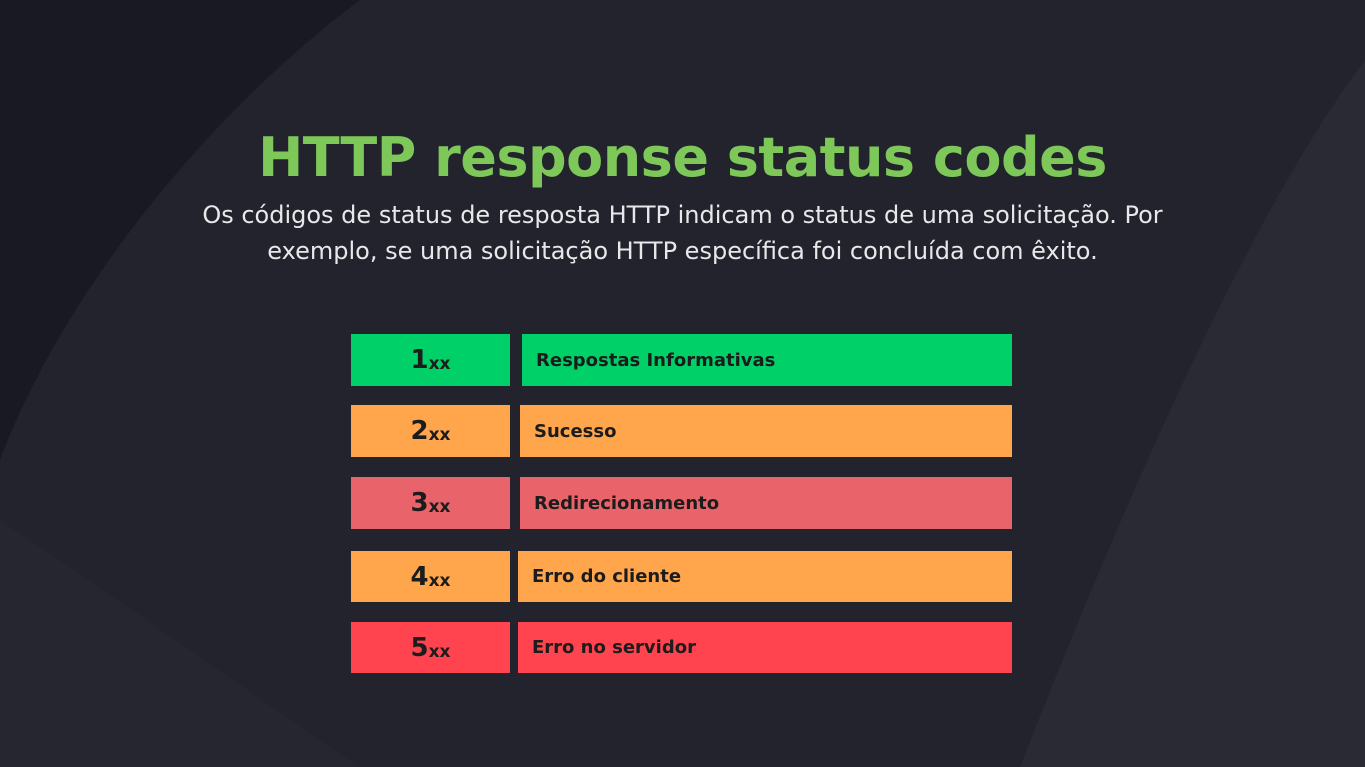 The height and width of the screenshot is (767, 1365). Describe the element at coordinates (607, 576) in the screenshot. I see `status-label-text: Erro do cliente` at that location.